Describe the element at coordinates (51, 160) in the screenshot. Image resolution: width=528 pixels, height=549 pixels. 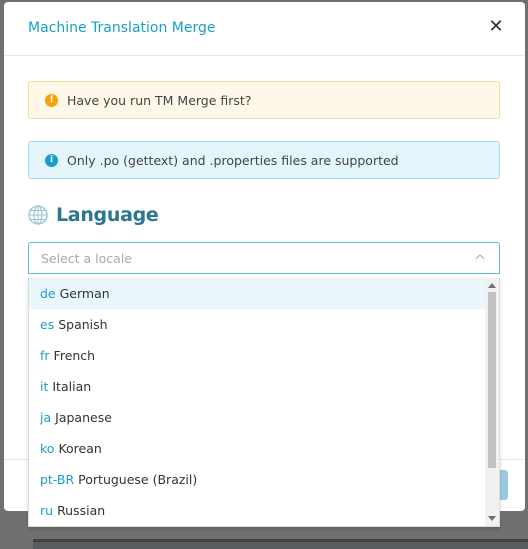
I see `info-icon: i` at that location.